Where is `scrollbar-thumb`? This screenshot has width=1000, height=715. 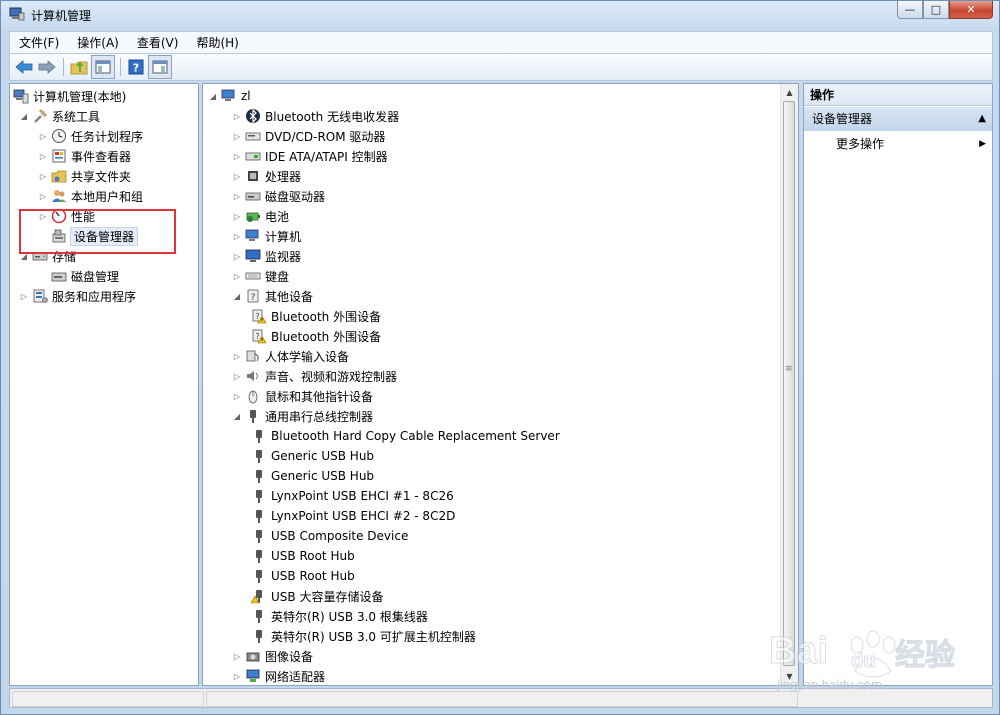 scrollbar-thumb is located at coordinates (789, 383).